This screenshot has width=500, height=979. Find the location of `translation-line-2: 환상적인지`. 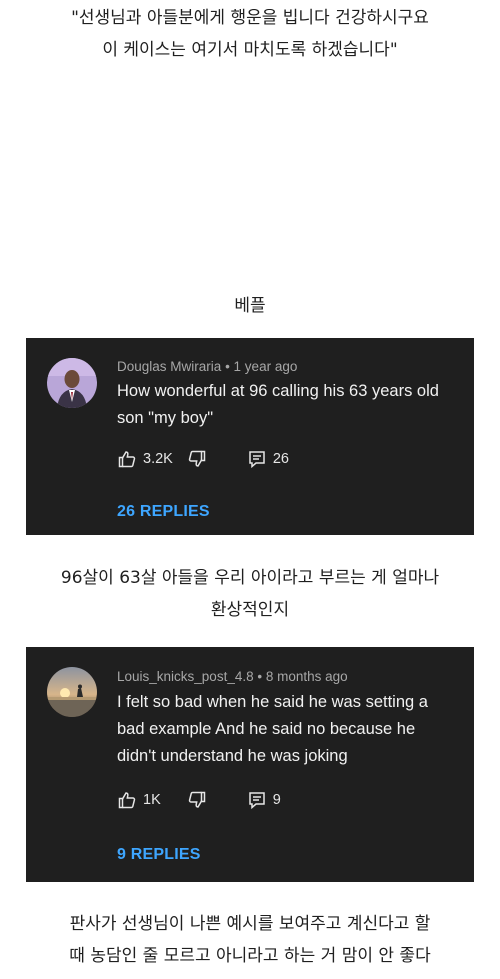

translation-line-2: 환상적인지 is located at coordinates (250, 610).